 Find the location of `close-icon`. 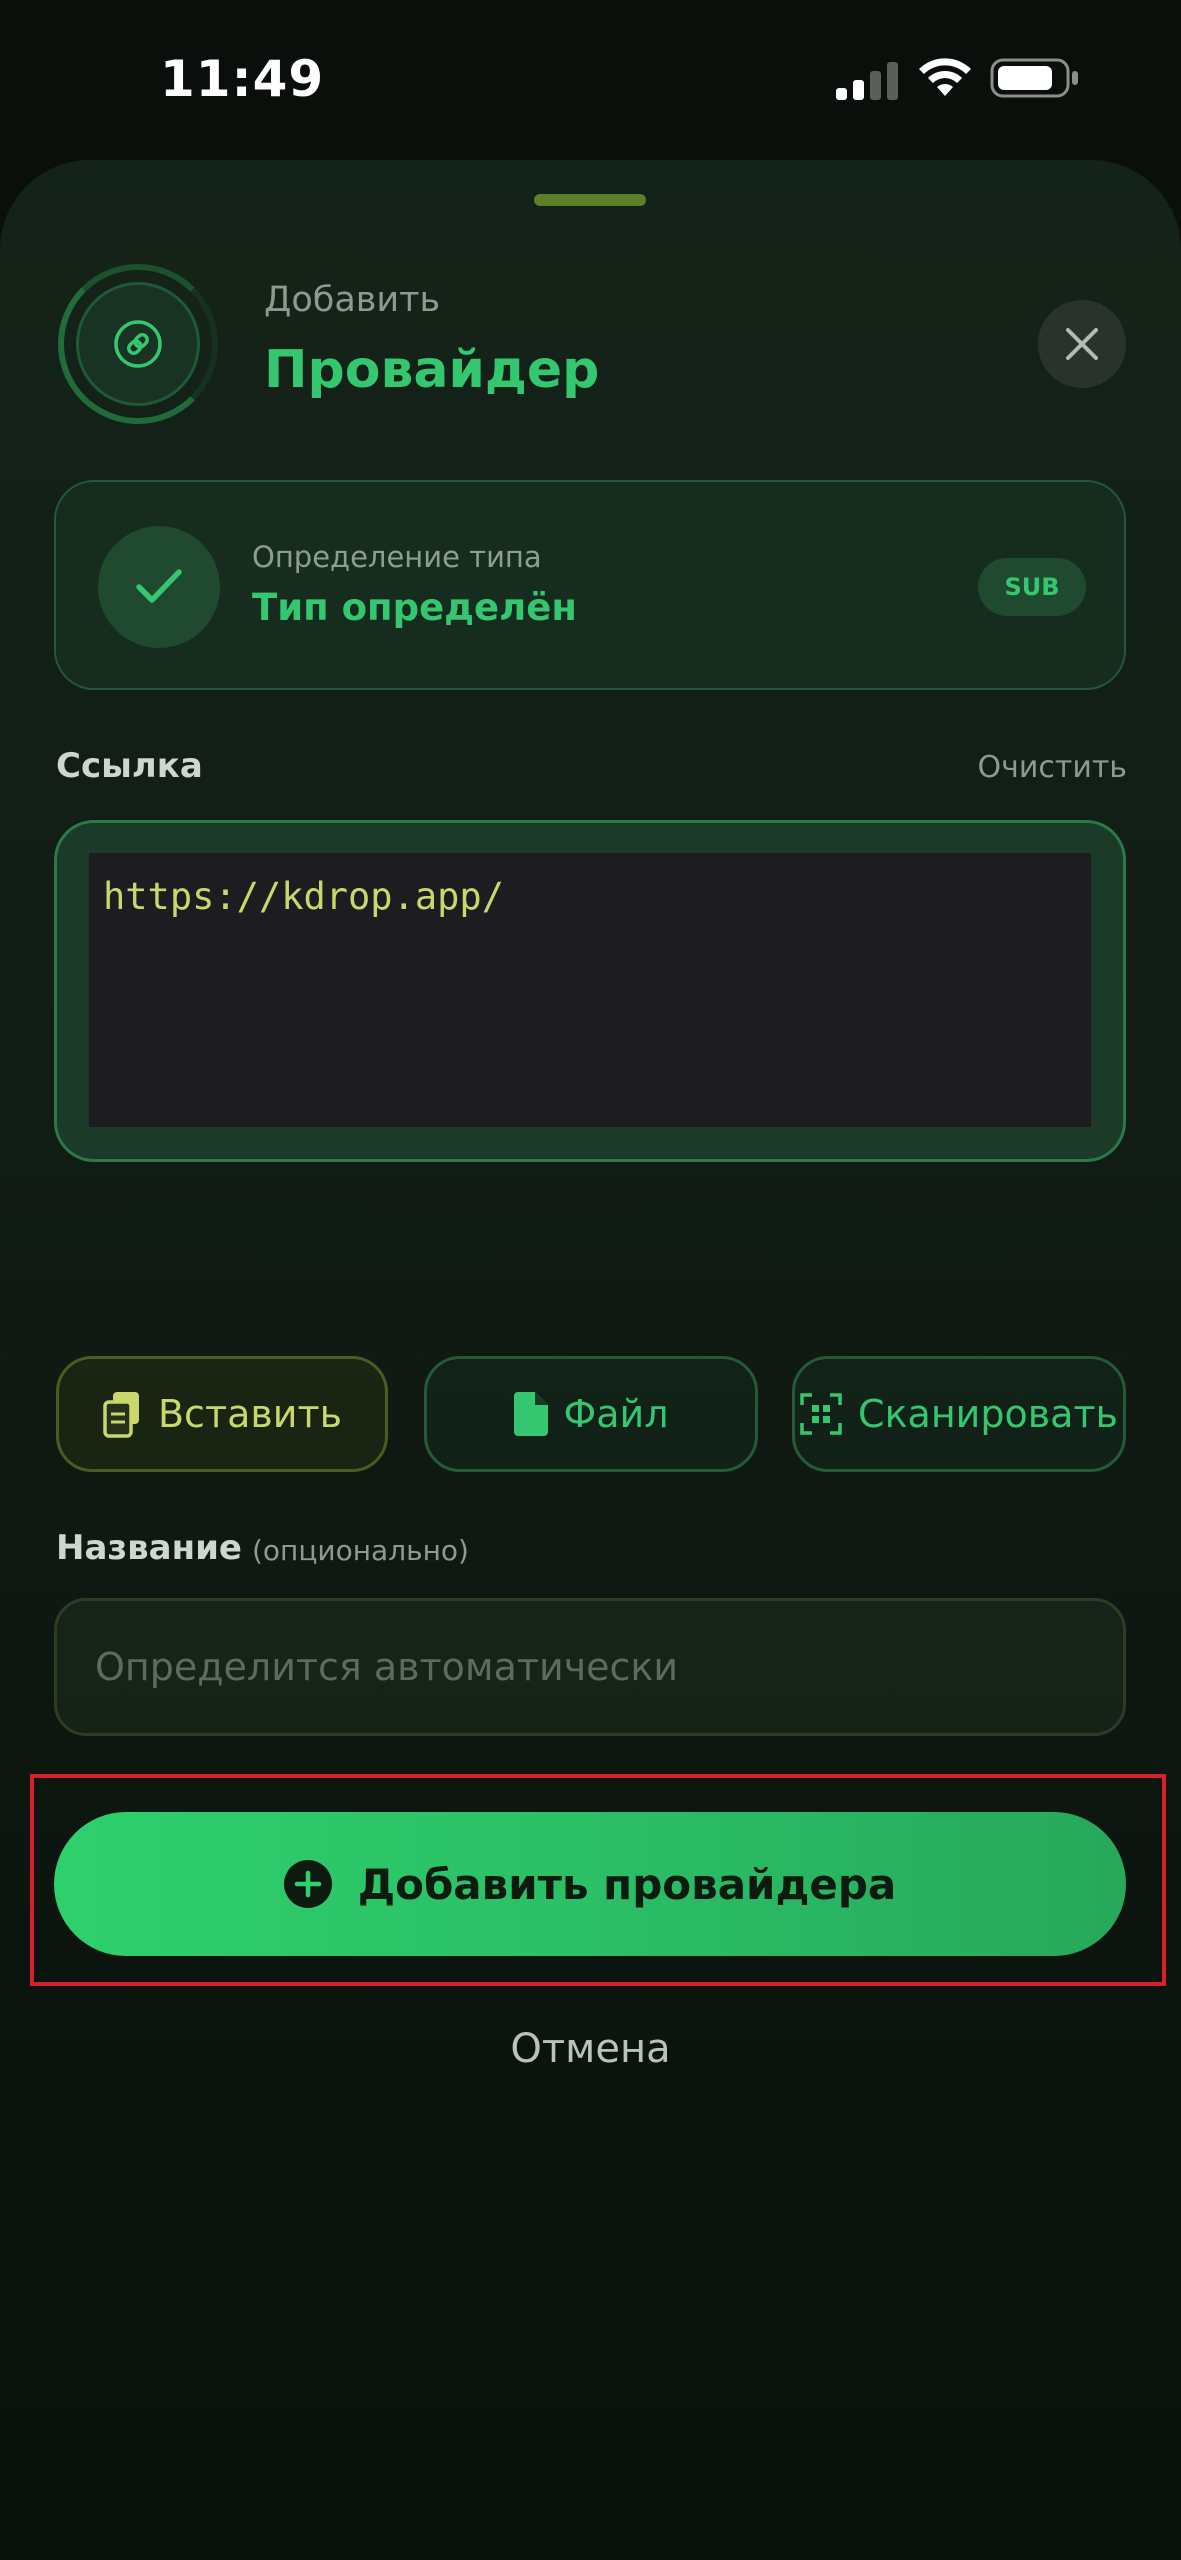

close-icon is located at coordinates (1082, 344).